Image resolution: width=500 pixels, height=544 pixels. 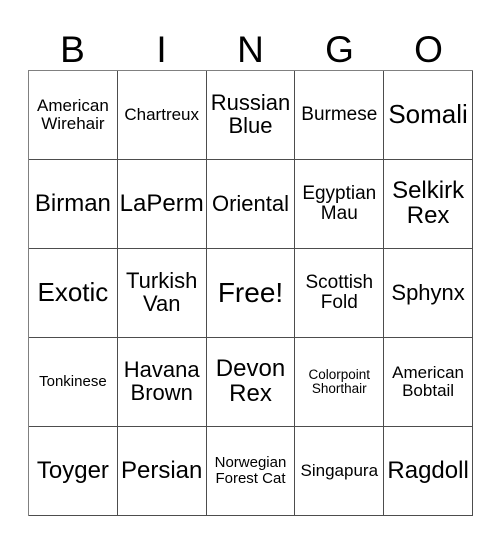 I want to click on bingo-cell: Turkish Van, so click(x=162, y=293).